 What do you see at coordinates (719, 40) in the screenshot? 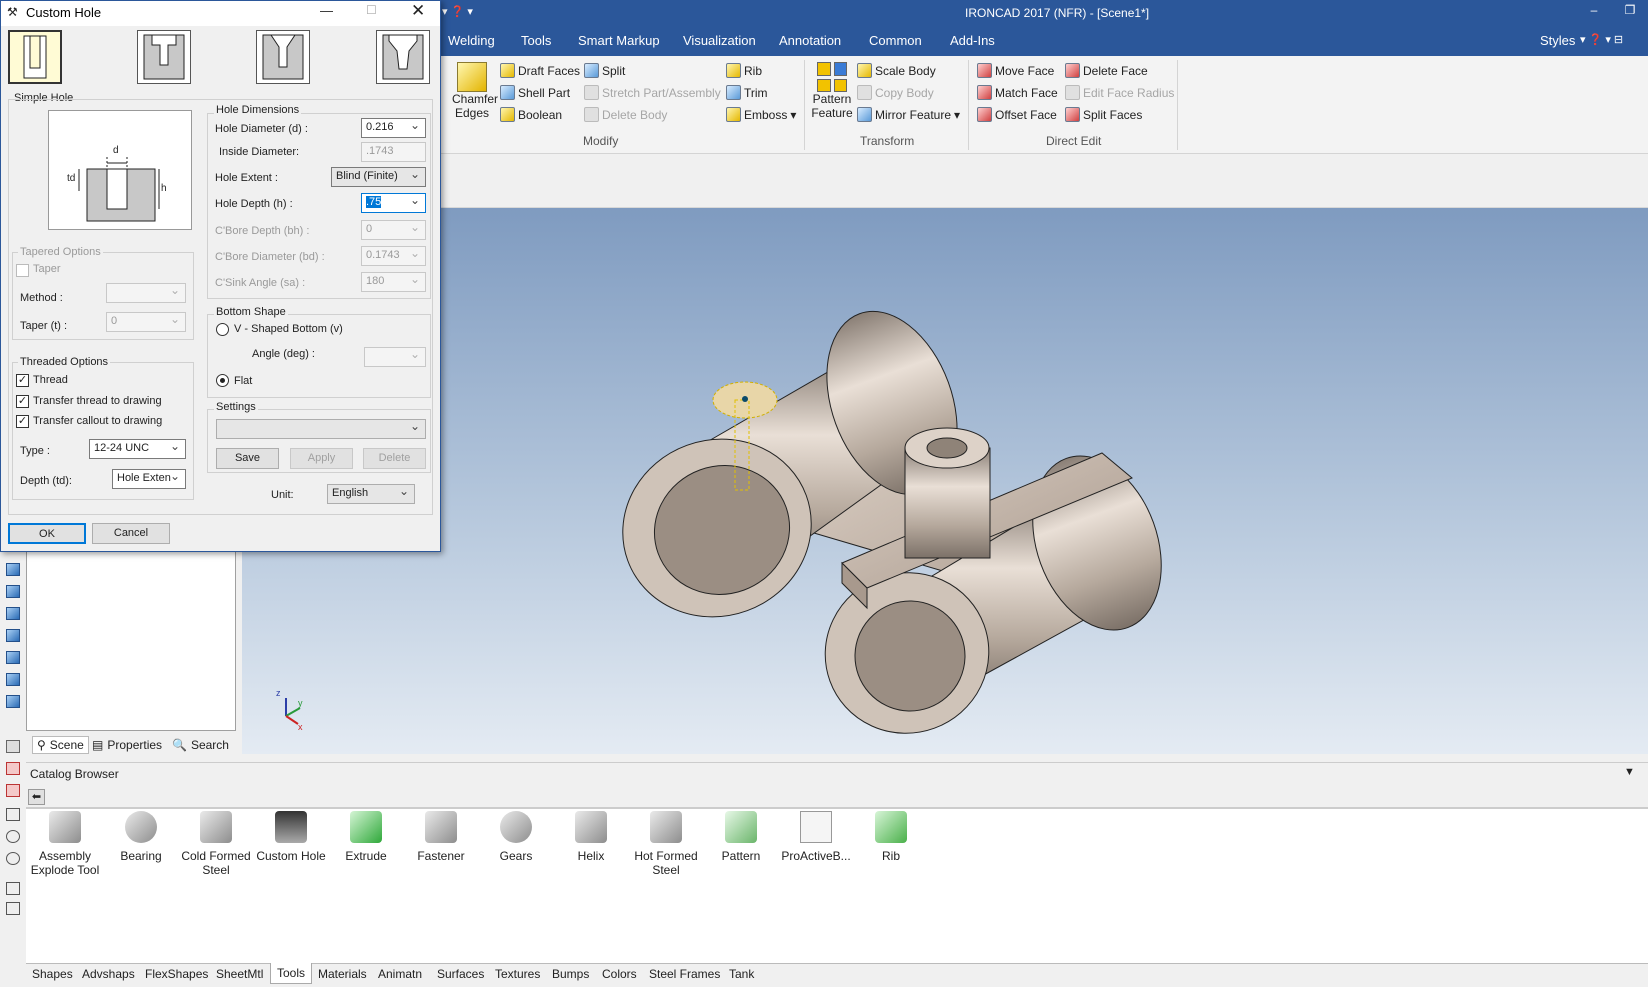
I see `menu-visualization: Visualization` at bounding box center [719, 40].